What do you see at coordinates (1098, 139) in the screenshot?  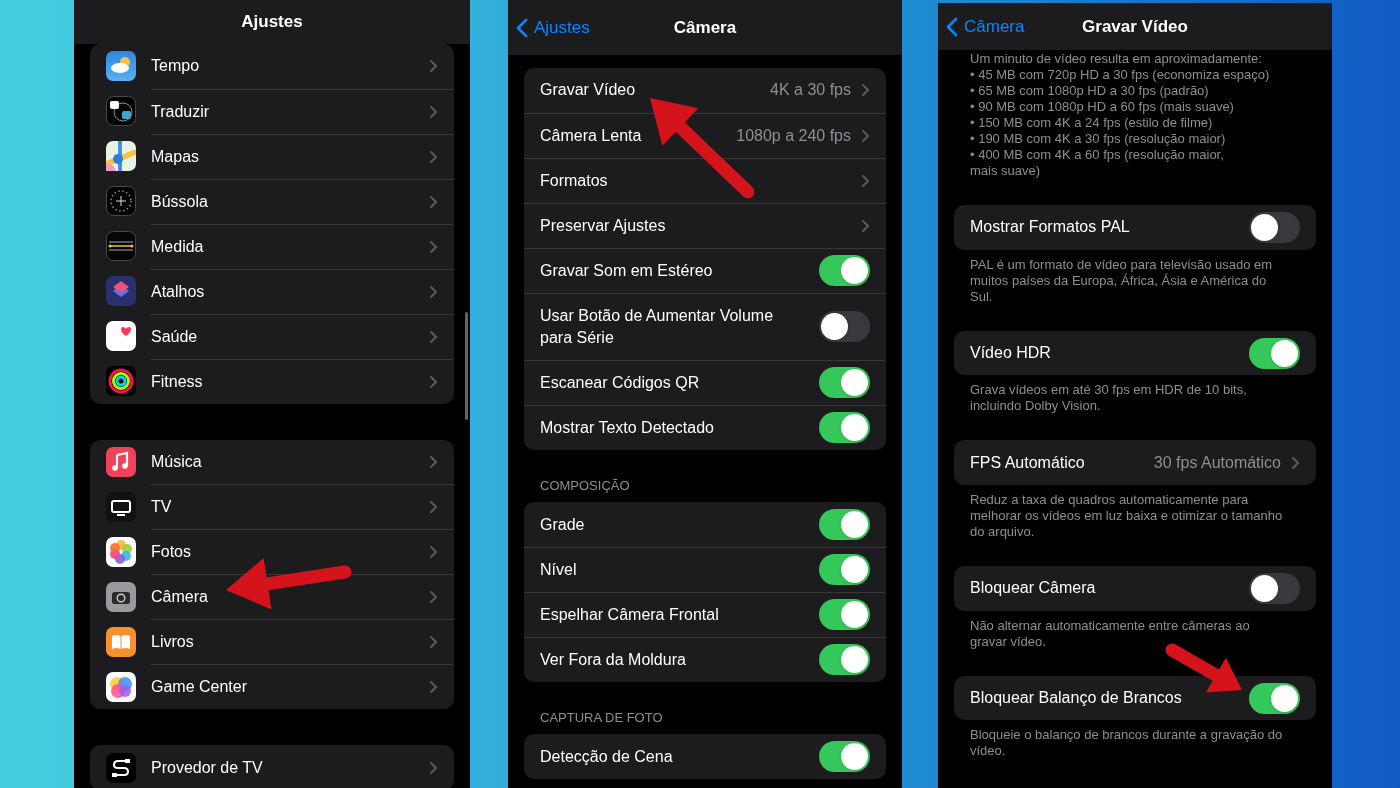 I see `note-text: • 190 MB com 4K a 30 fps (resolução maior)` at bounding box center [1098, 139].